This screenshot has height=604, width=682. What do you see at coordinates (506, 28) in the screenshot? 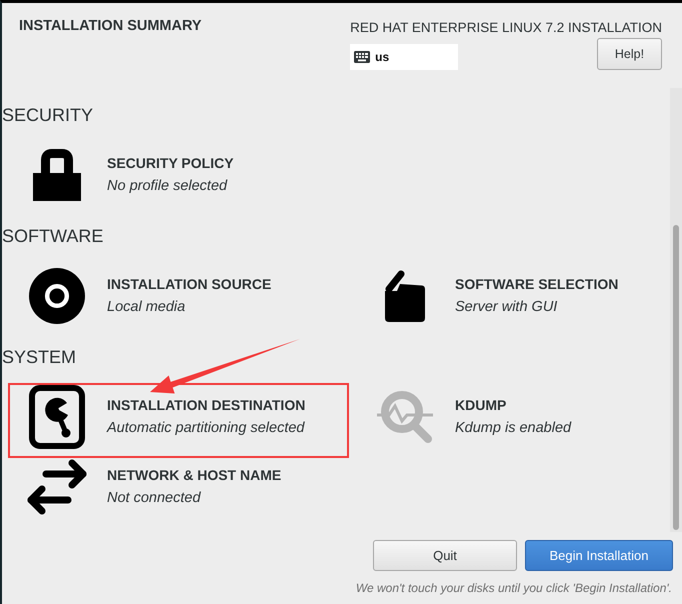
I see `product-title: RED HAT ENTERPRISE LINUX 7.2 INSTALLATION` at bounding box center [506, 28].